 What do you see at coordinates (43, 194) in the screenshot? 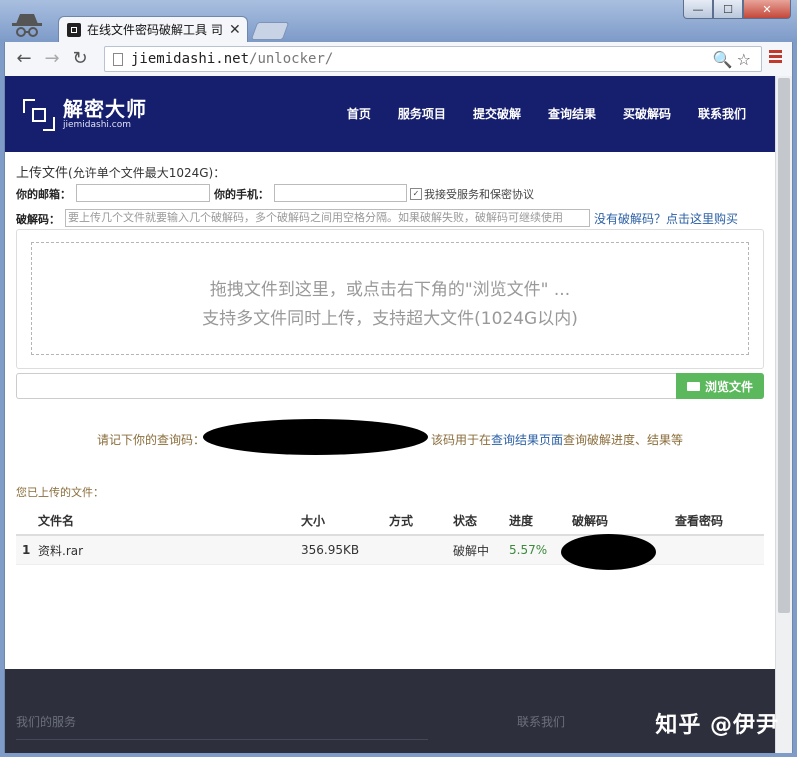
I see `email-label: 你的邮箱：` at bounding box center [43, 194].